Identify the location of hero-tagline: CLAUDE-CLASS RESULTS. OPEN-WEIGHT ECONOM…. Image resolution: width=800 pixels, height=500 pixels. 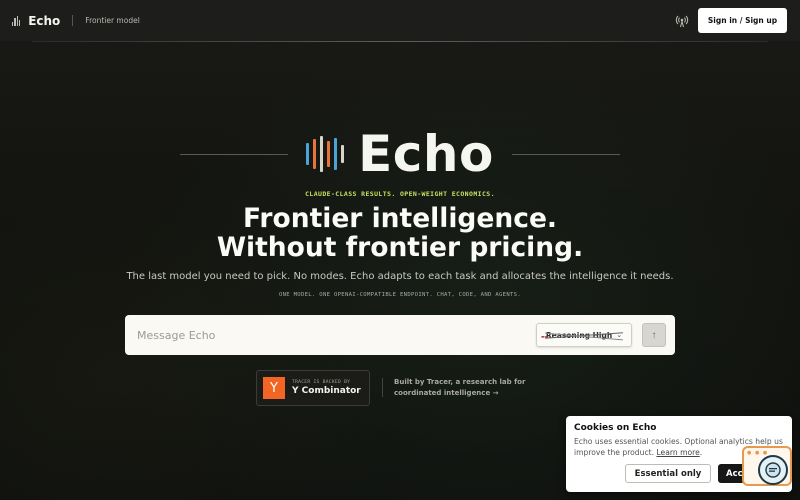
(400, 194).